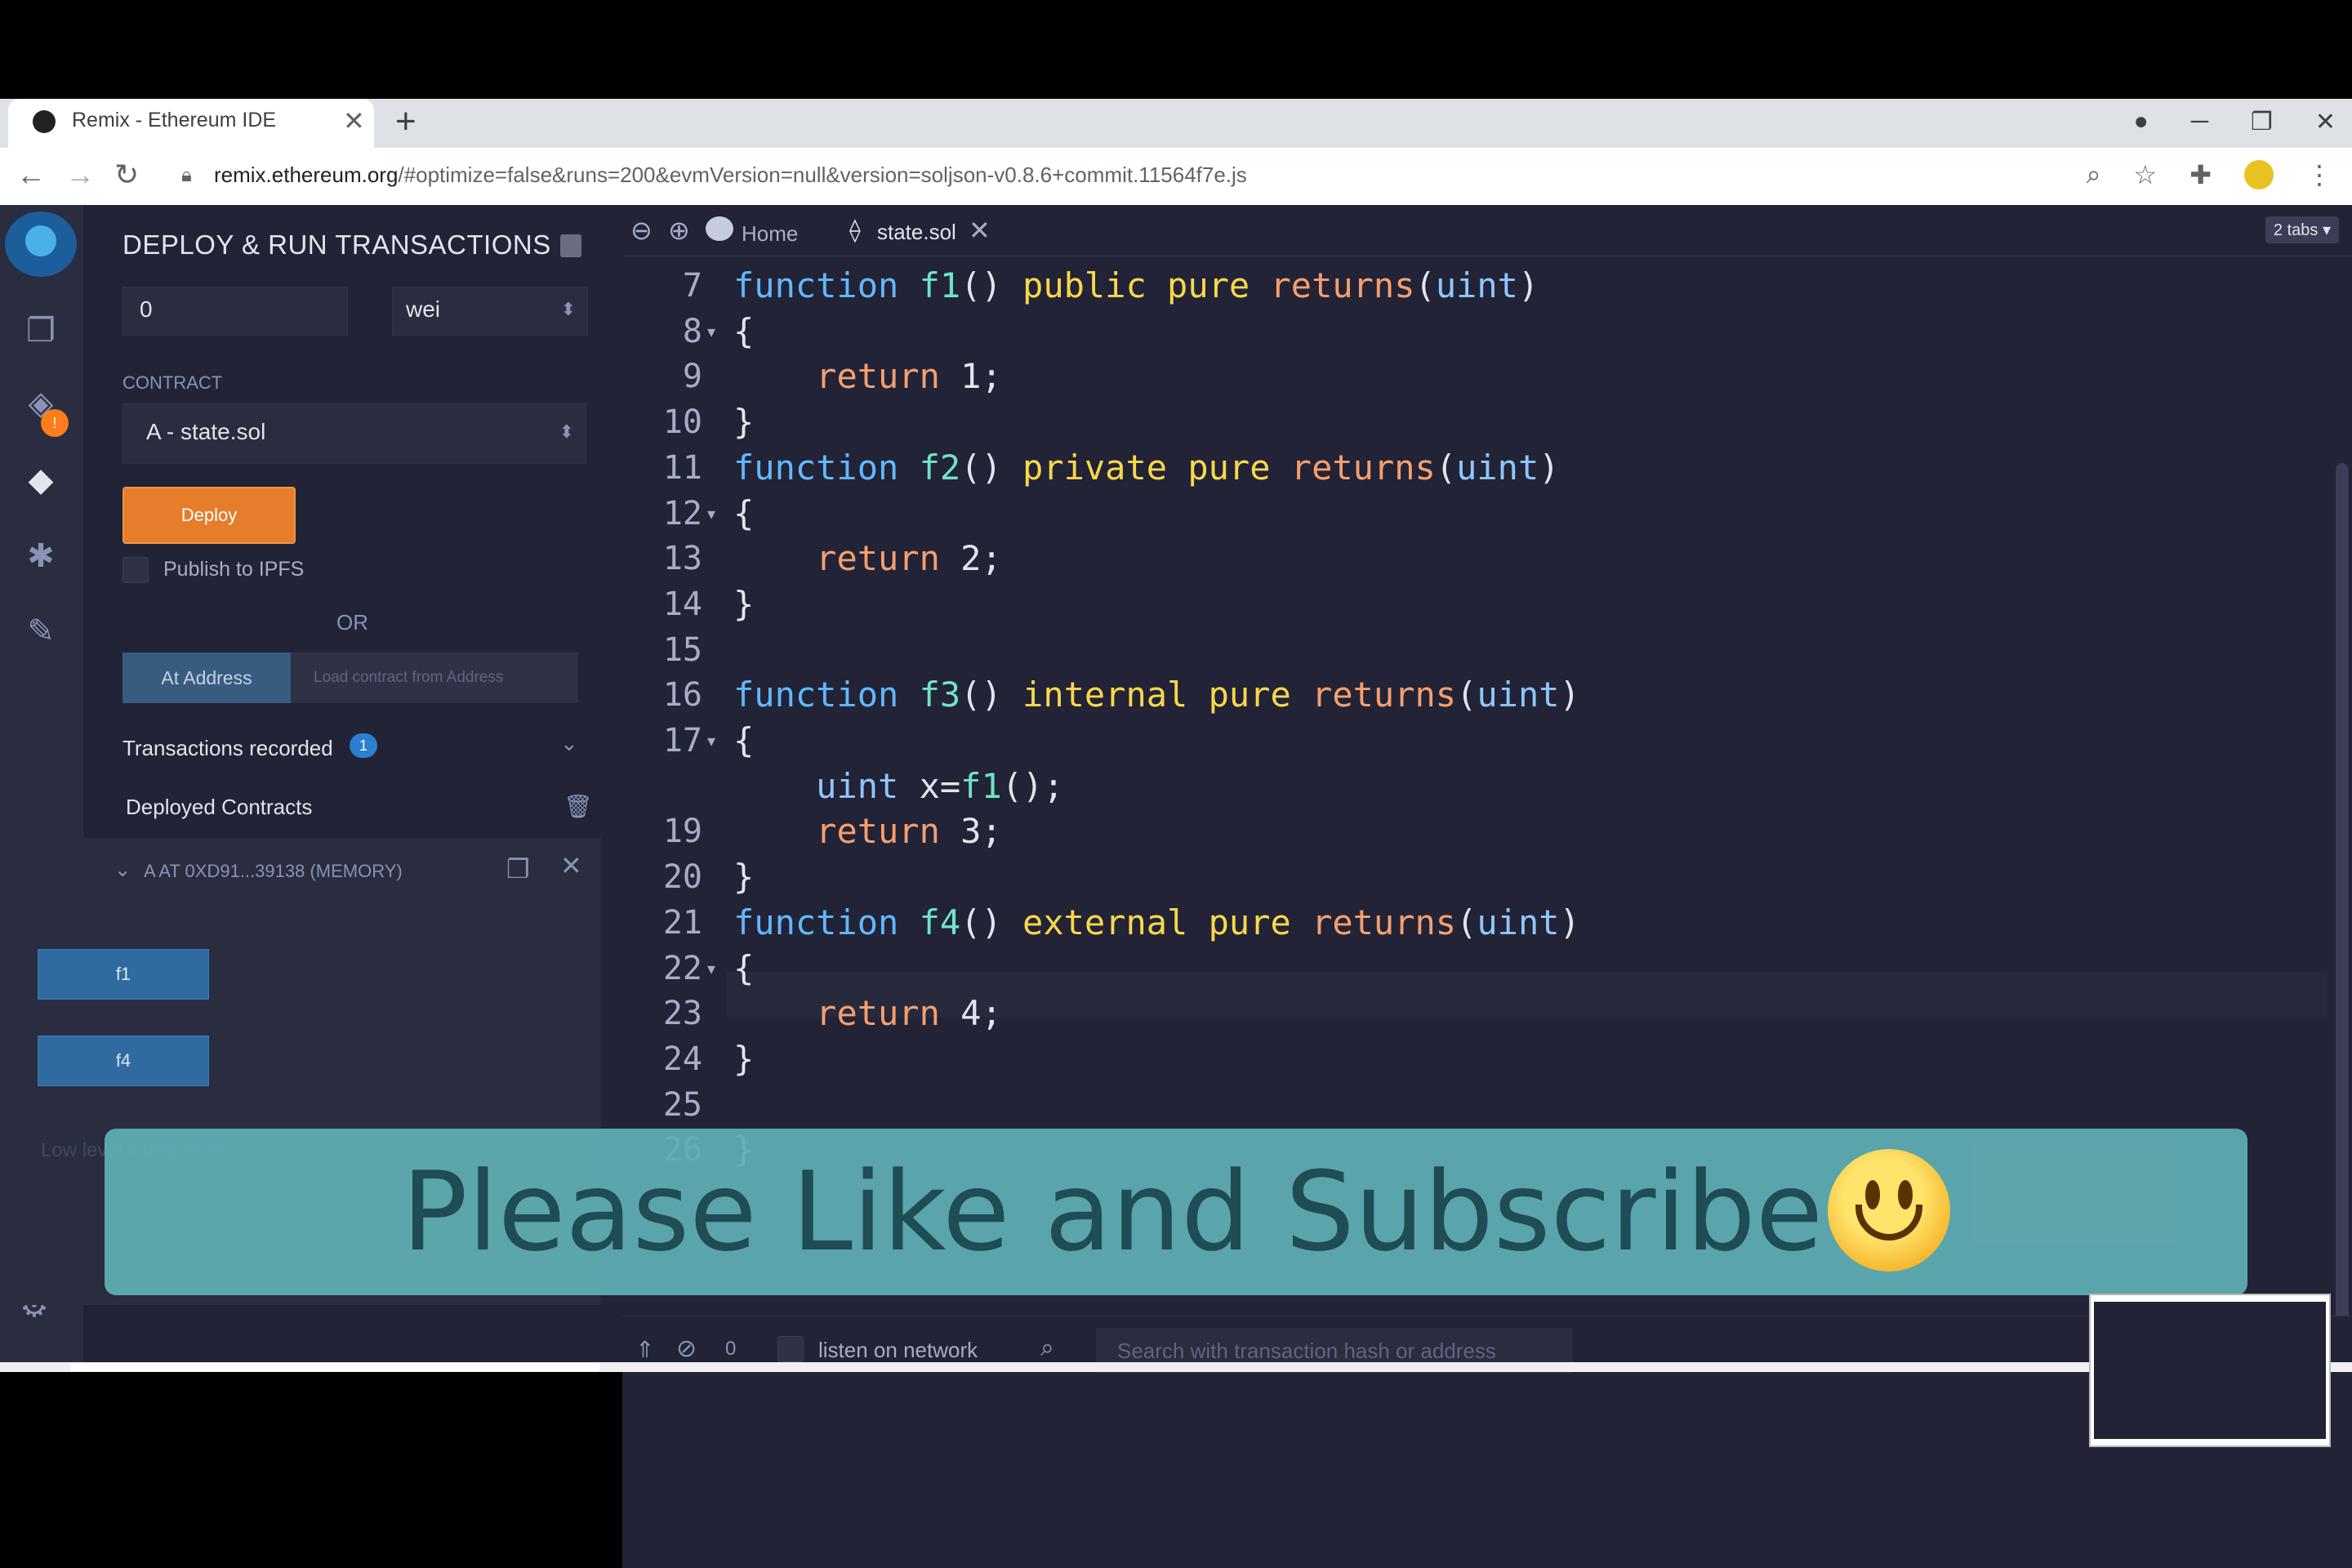  Describe the element at coordinates (770, 234) in the screenshot. I see `tab-home: Home` at that location.